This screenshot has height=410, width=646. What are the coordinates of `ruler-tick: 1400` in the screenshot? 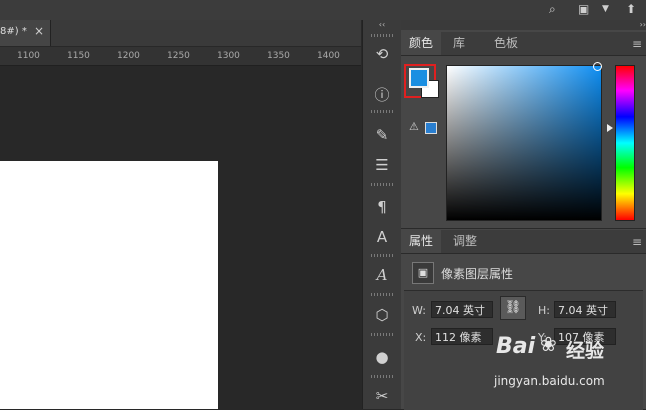 It's located at (328, 56).